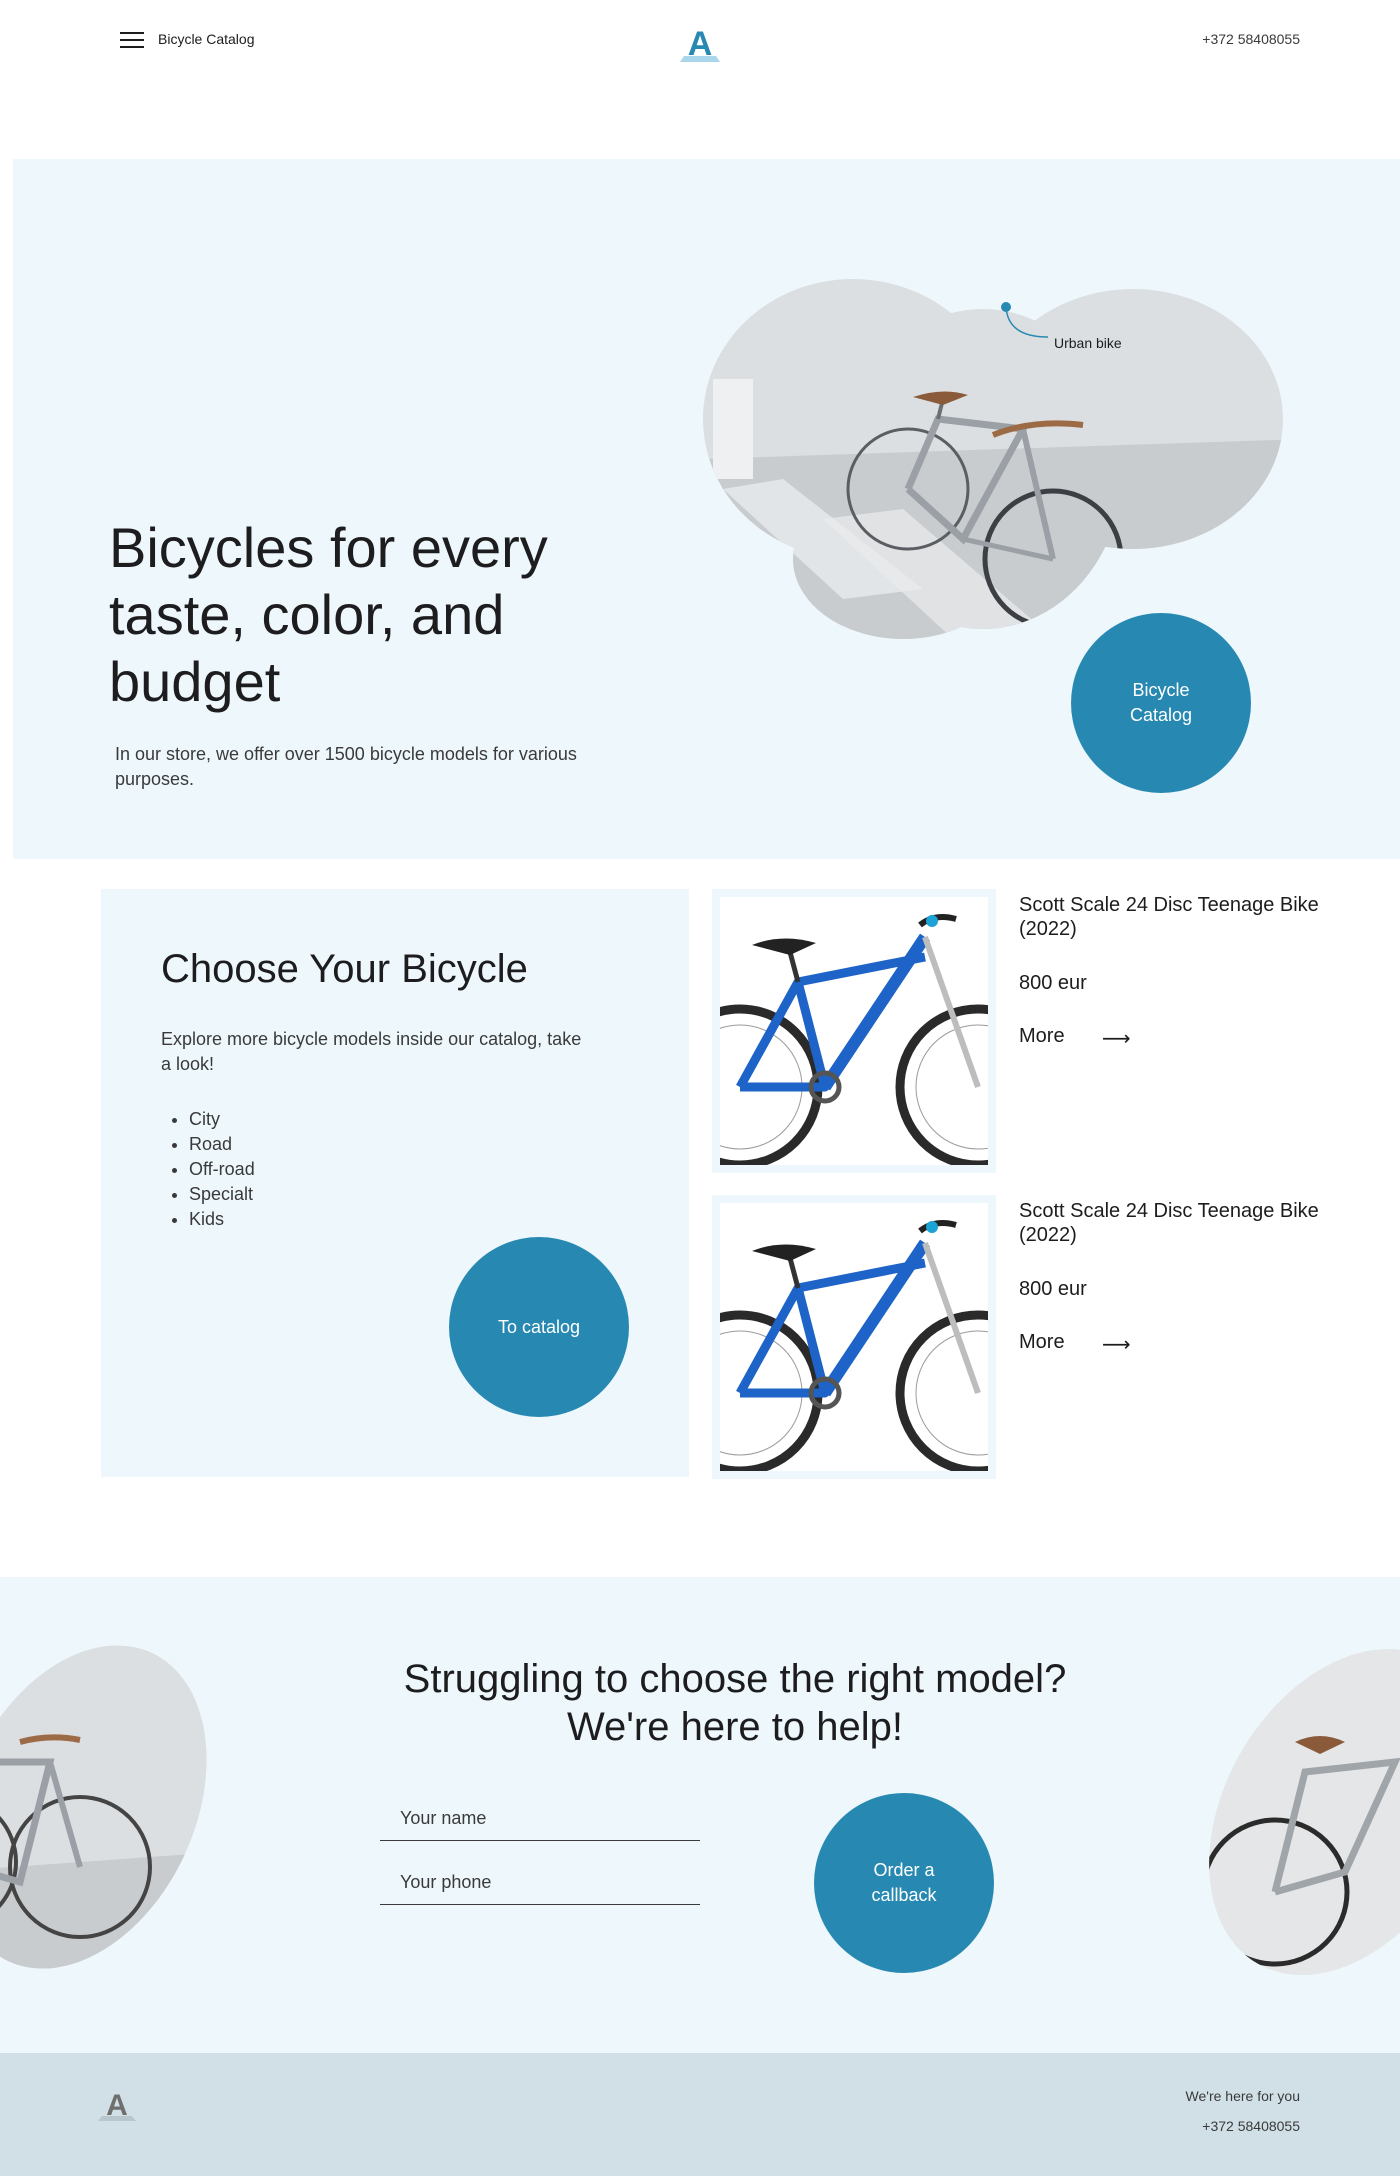  I want to click on name-field, so click(540, 1819).